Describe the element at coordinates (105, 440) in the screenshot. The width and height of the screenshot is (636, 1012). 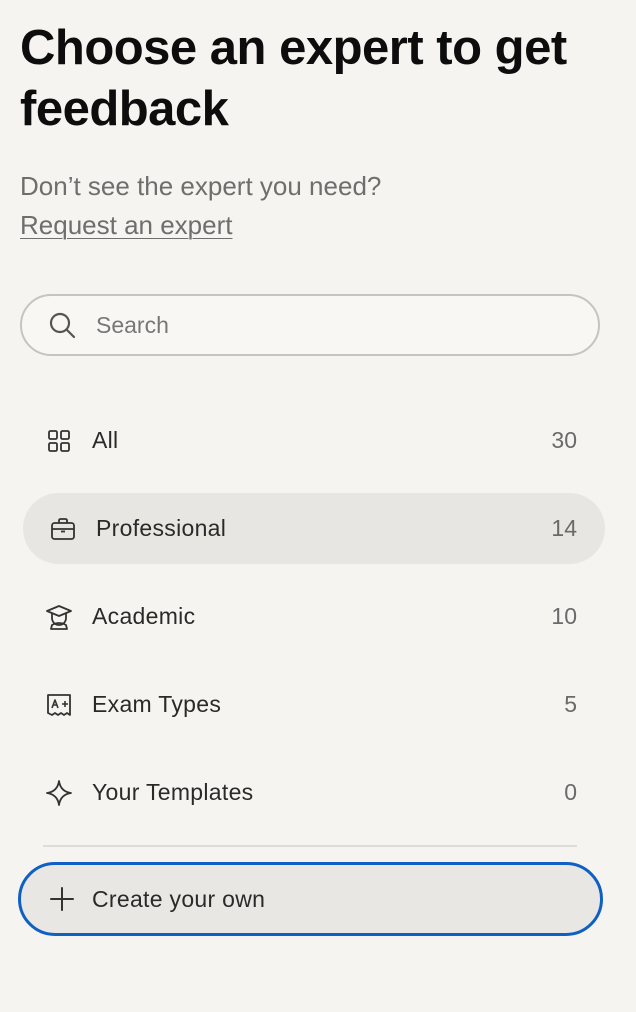
I see `category-label: All` at that location.